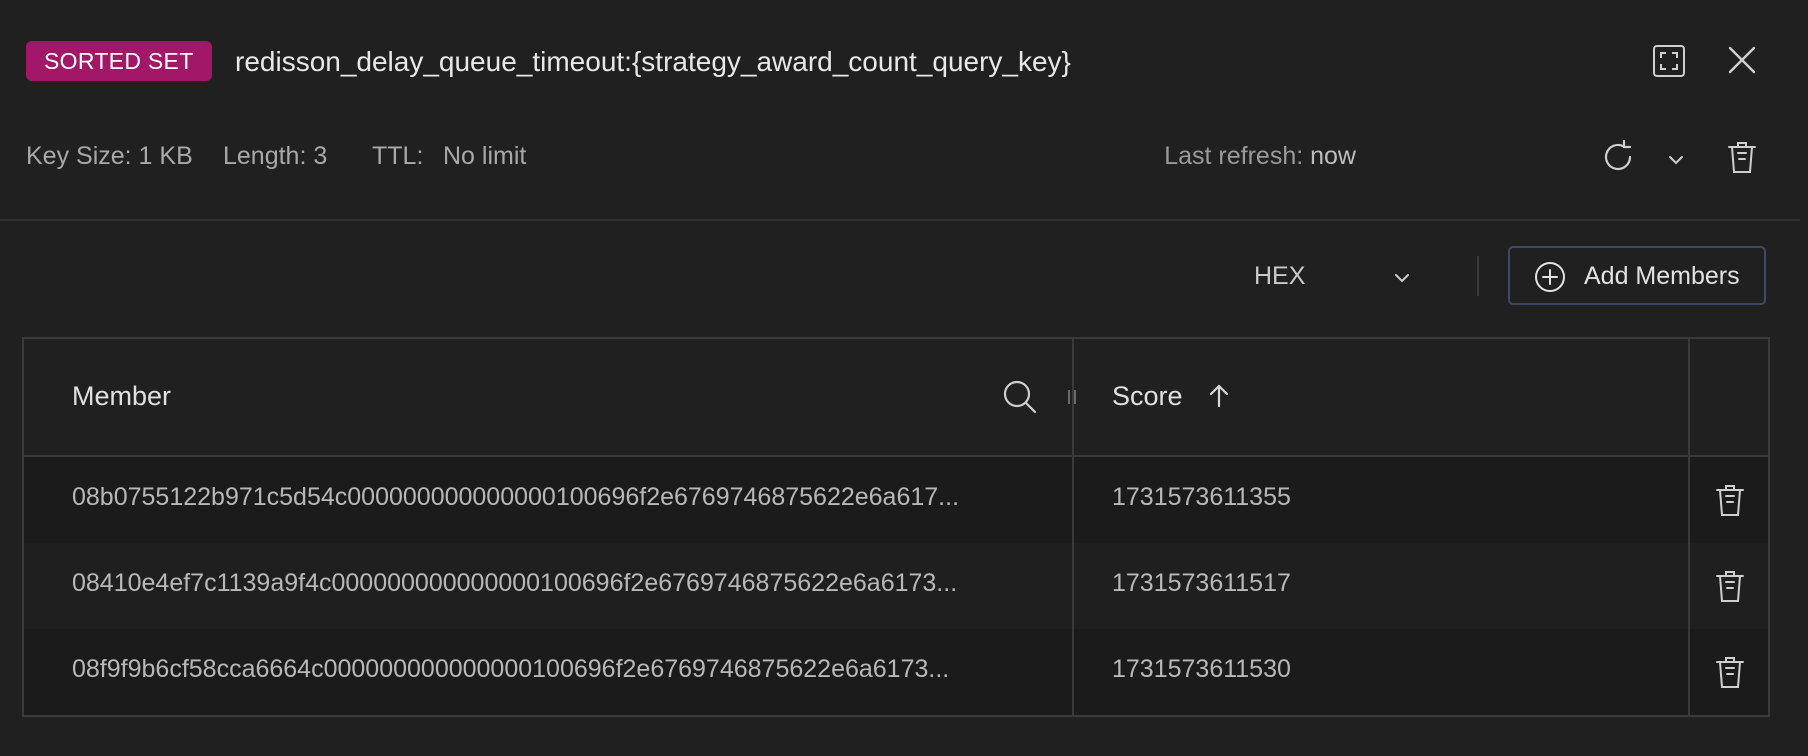  I want to click on score-cell: 1731573611355, so click(1201, 497).